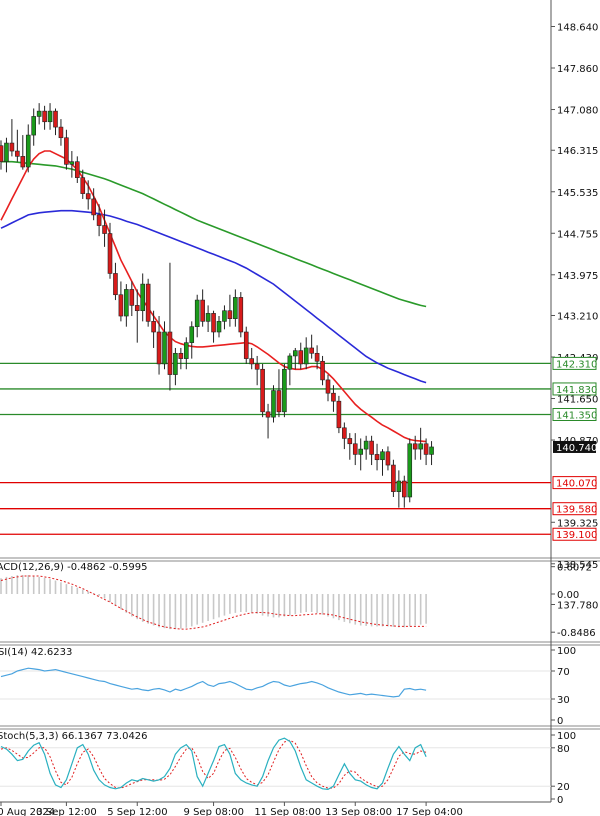 The width and height of the screenshot is (600, 816). I want to click on time-tick-label: 13 Sep 08:00, so click(358, 811).